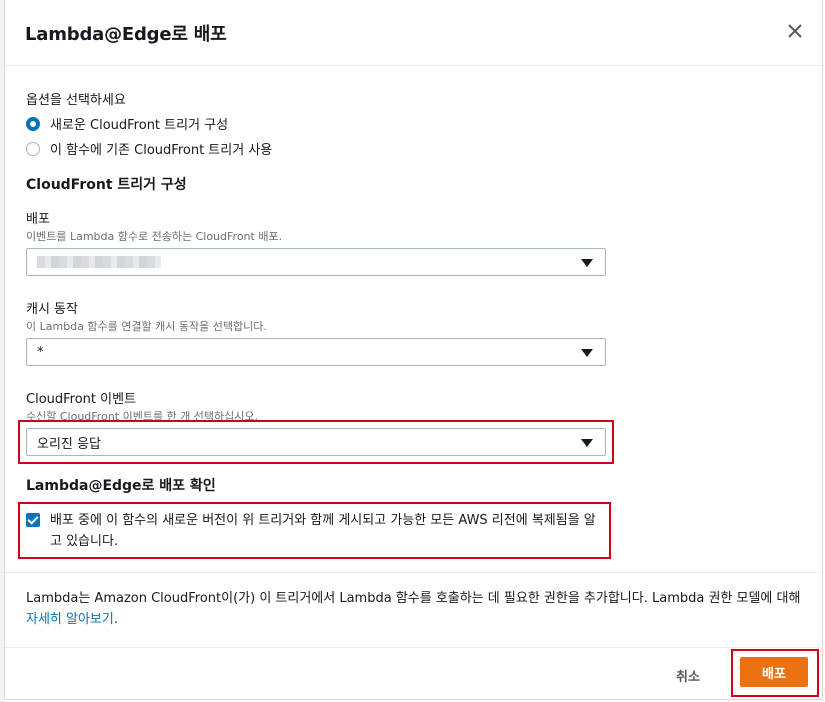 The width and height of the screenshot is (825, 702). I want to click on trigger-config-heading: CloudFront 트리거 구성, so click(106, 185).